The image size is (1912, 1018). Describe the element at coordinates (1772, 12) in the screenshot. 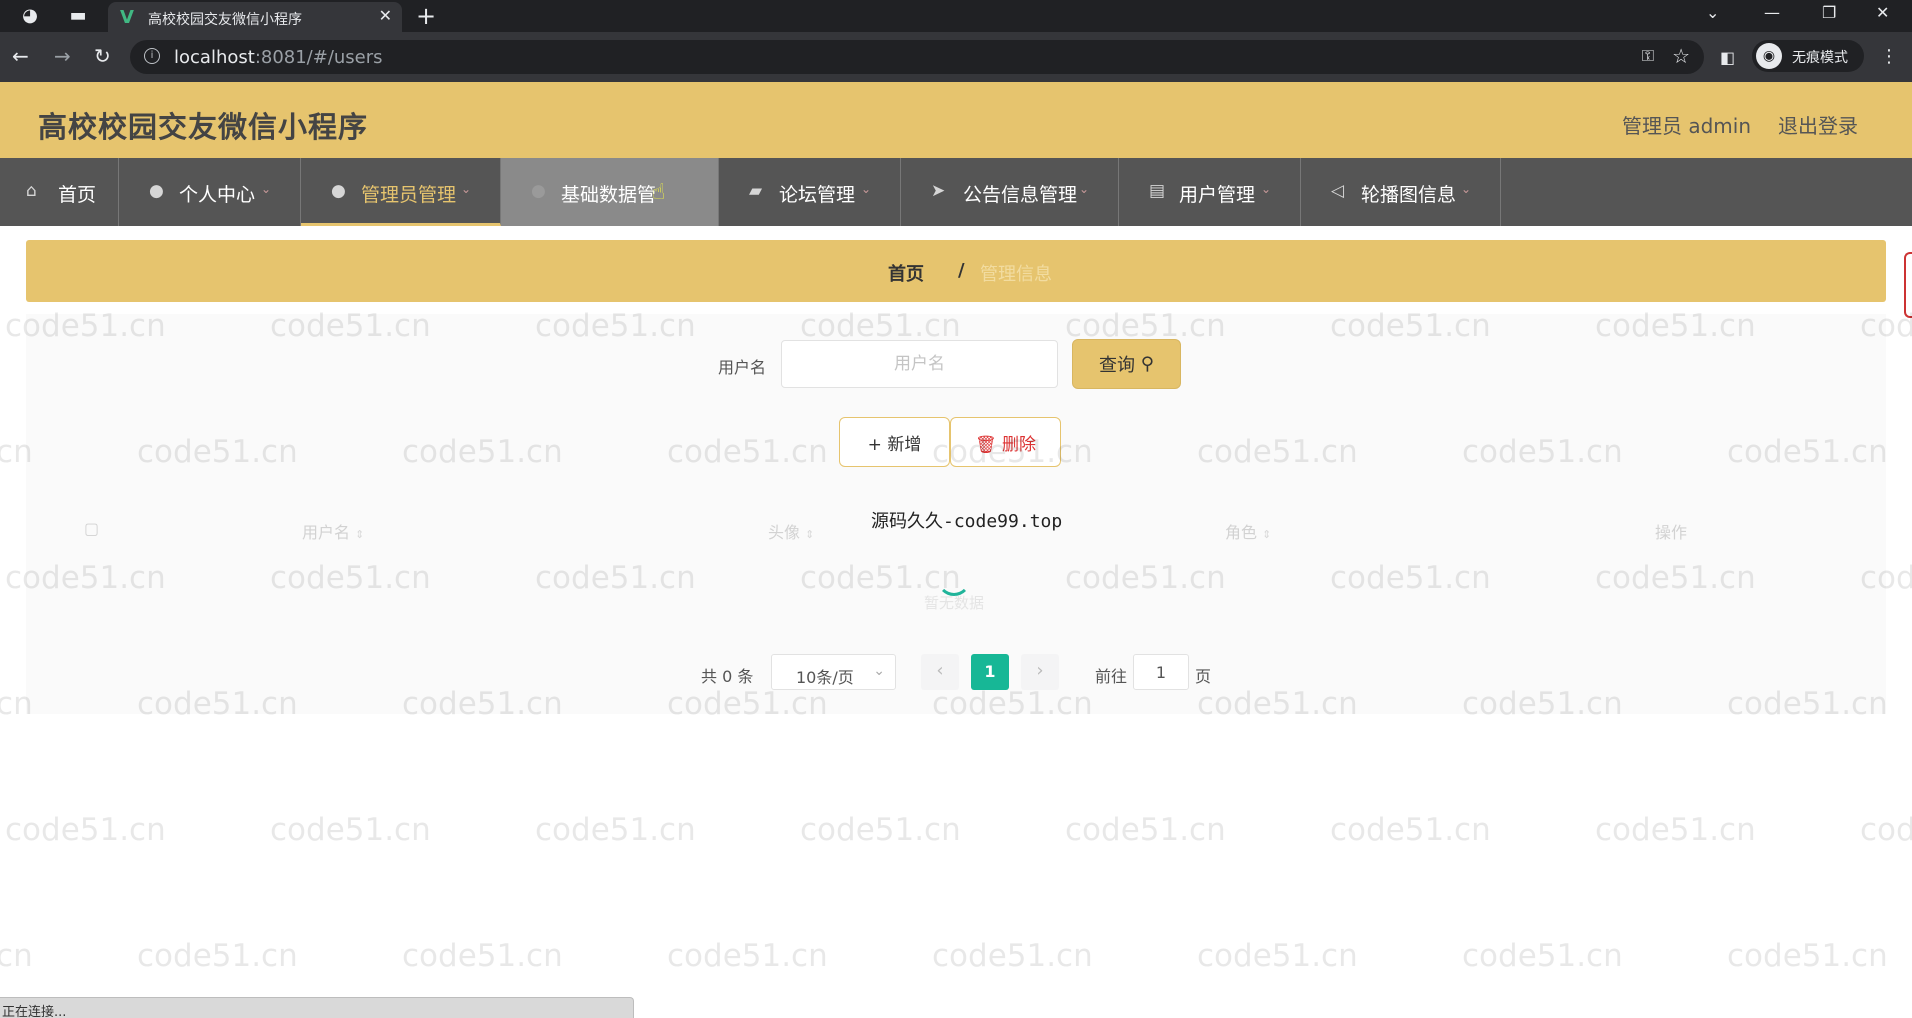

I see `minimize-icon: —` at that location.